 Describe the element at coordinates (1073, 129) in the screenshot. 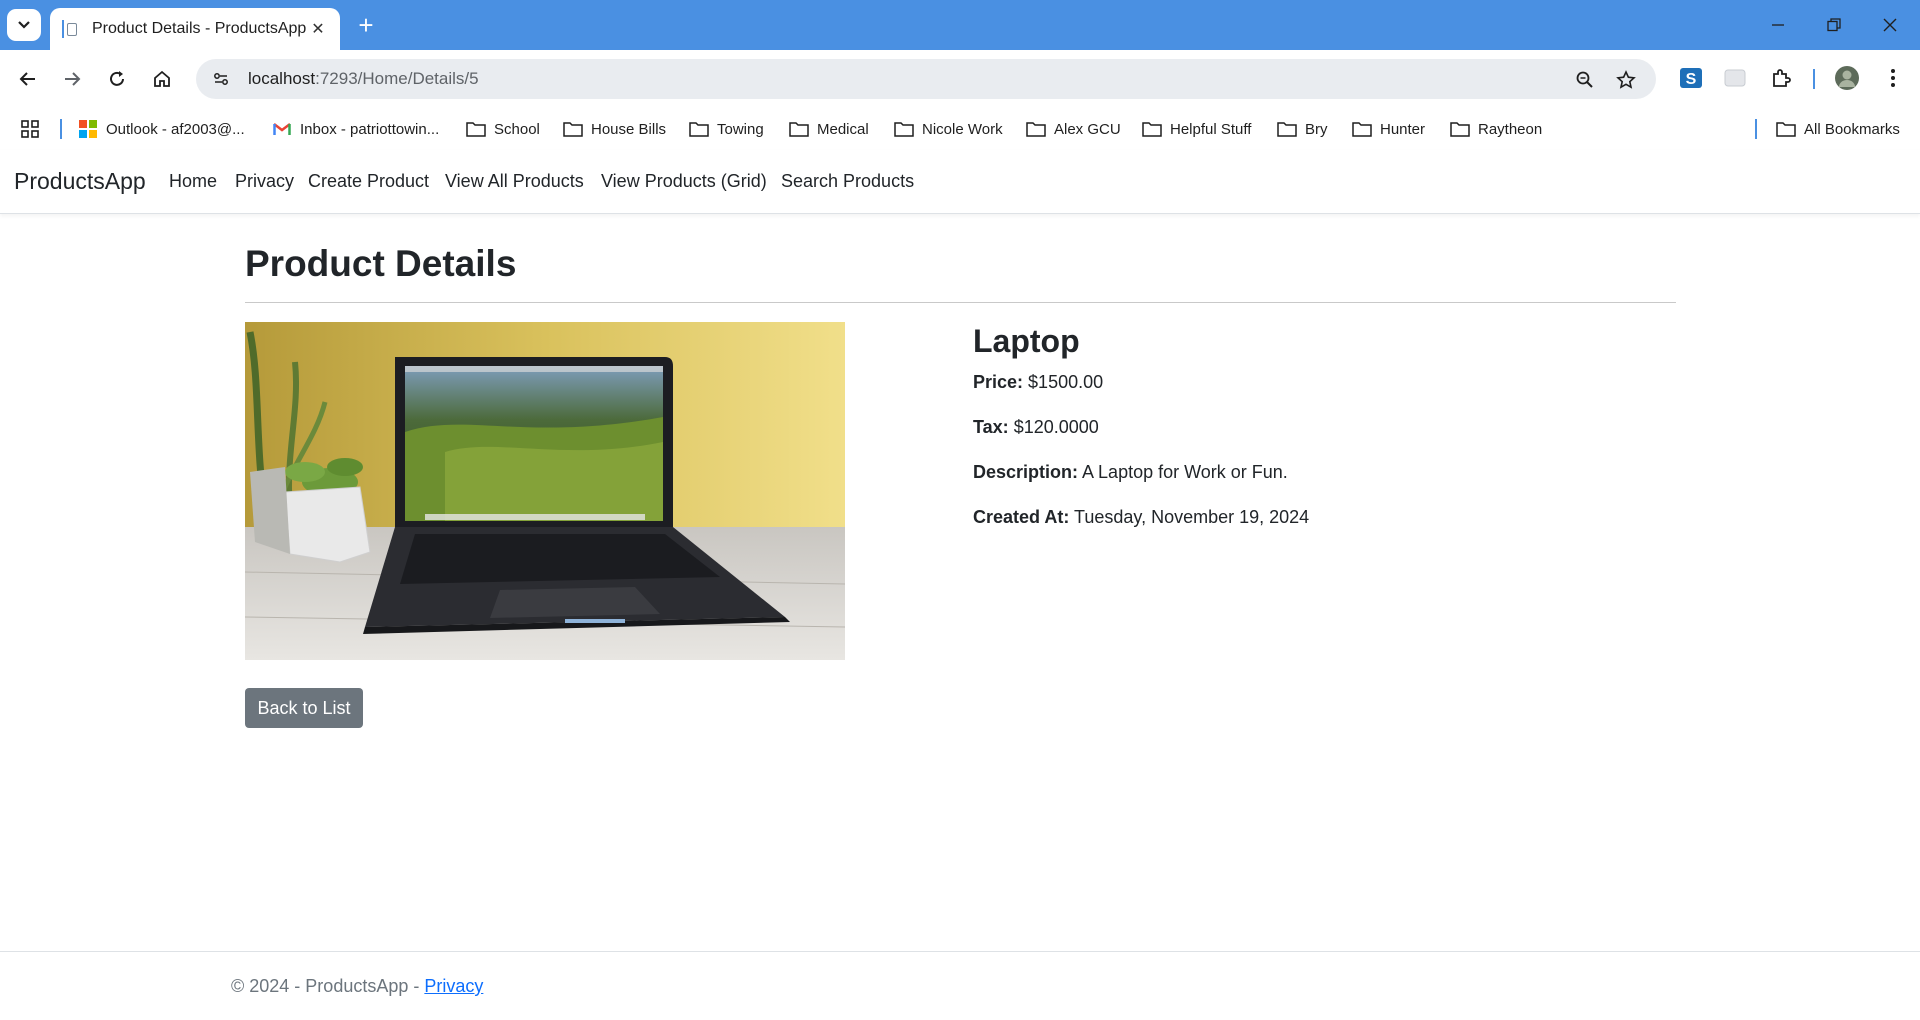

I see `bookmark-folder-alex-gcu: Alex GCU` at that location.